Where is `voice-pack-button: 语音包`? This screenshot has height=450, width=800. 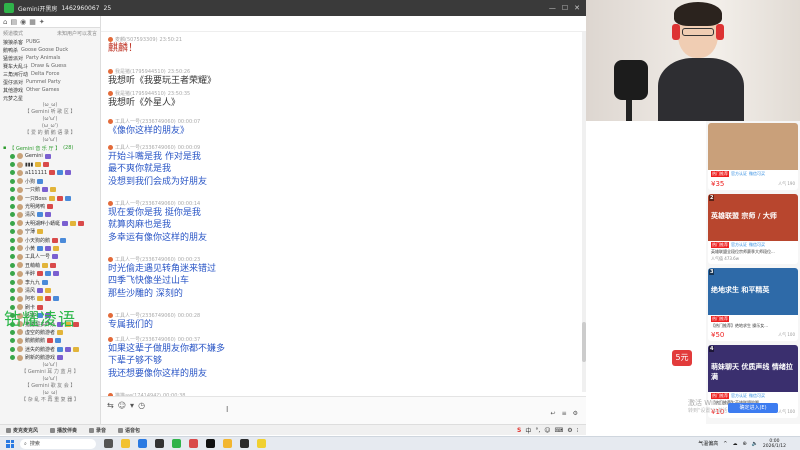
voice-pack-button: 语音包 is located at coordinates (129, 430).